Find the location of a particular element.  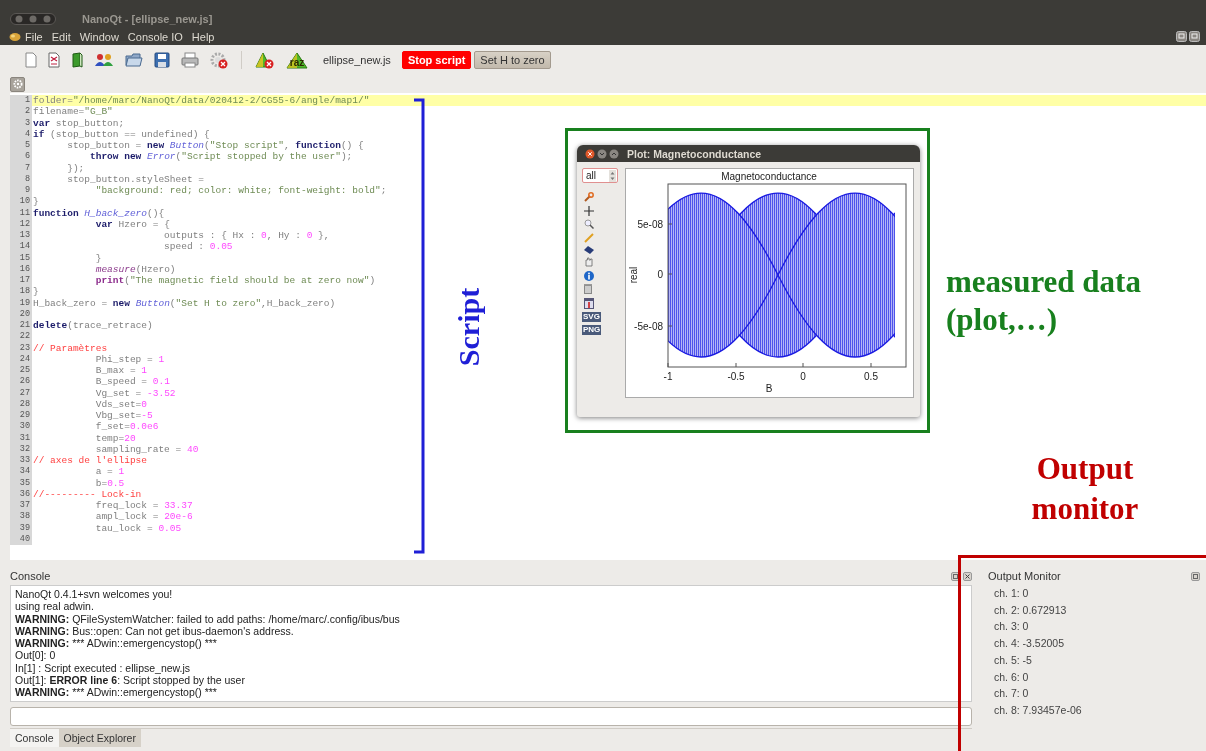

zoom-icon is located at coordinates (589, 224).